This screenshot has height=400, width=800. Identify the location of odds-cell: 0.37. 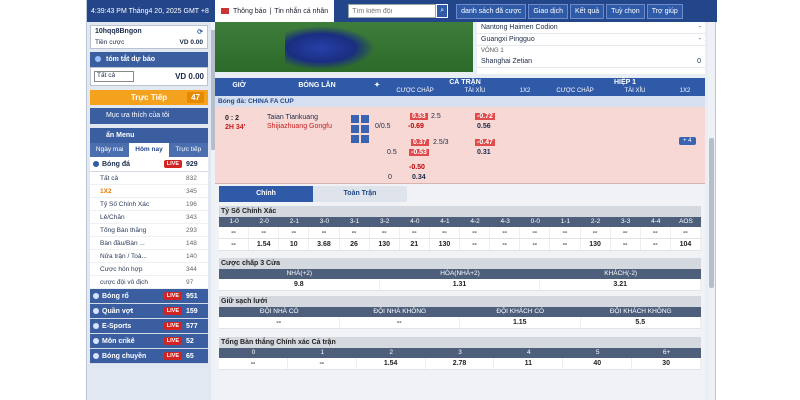
(420, 142).